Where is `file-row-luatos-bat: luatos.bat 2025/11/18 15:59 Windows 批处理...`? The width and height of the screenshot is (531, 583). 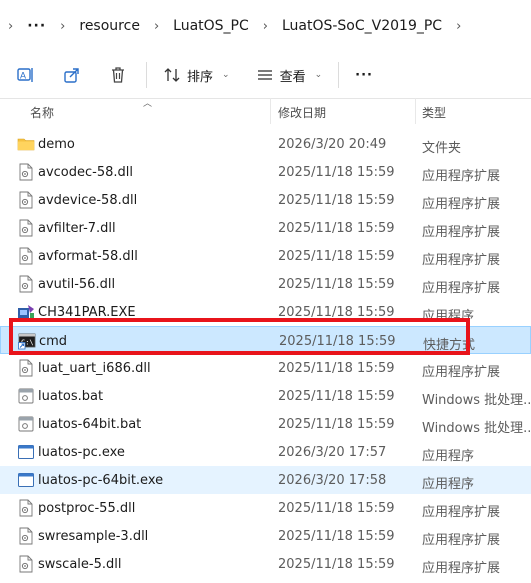 file-row-luatos-bat: luatos.bat 2025/11/18 15:59 Windows 批处理... is located at coordinates (265, 396).